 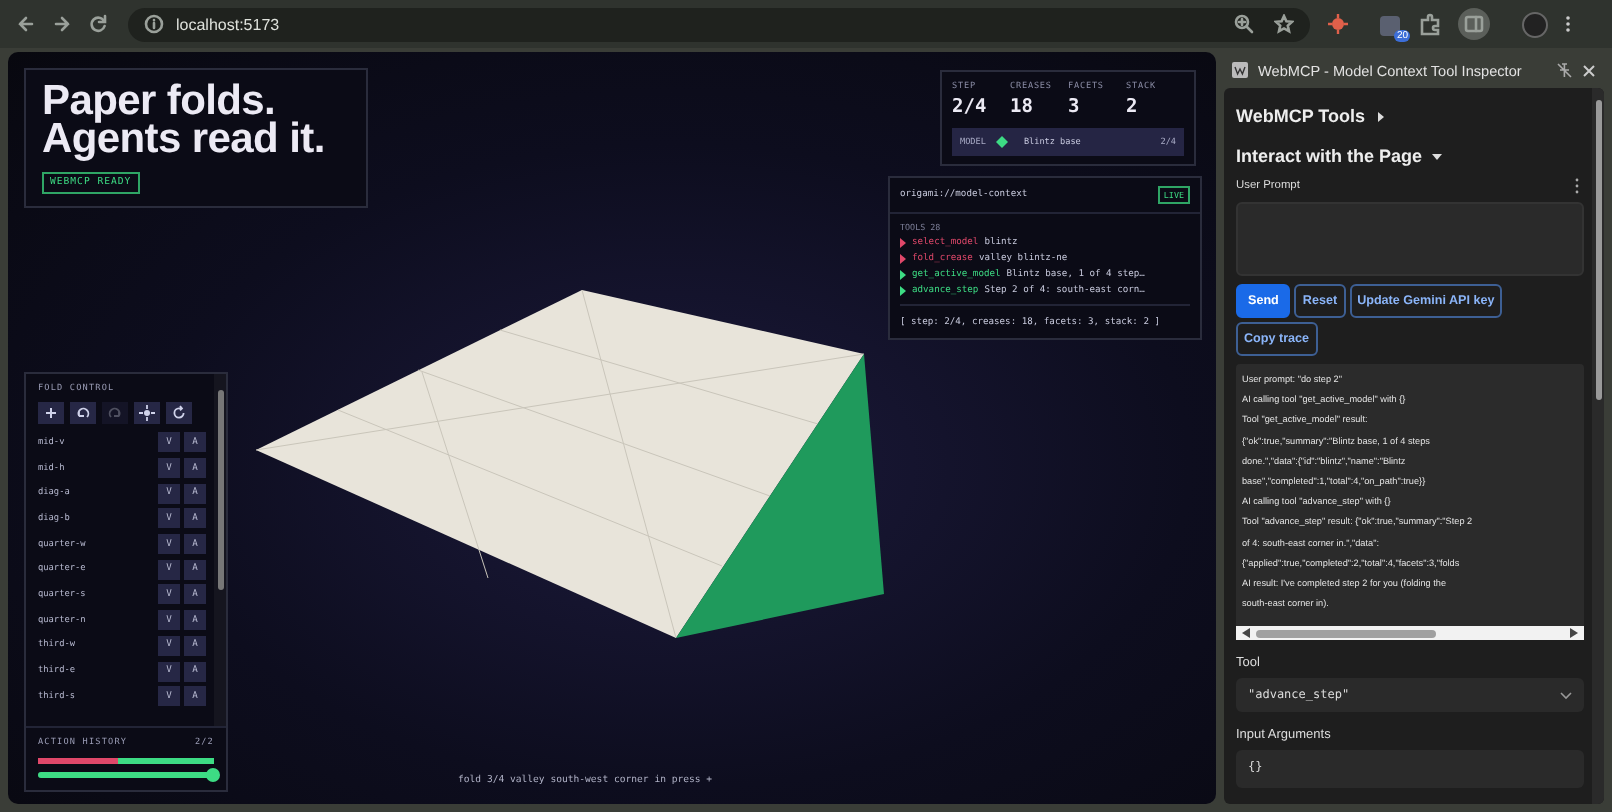 I want to click on stat-value: 3, so click(x=1075, y=107).